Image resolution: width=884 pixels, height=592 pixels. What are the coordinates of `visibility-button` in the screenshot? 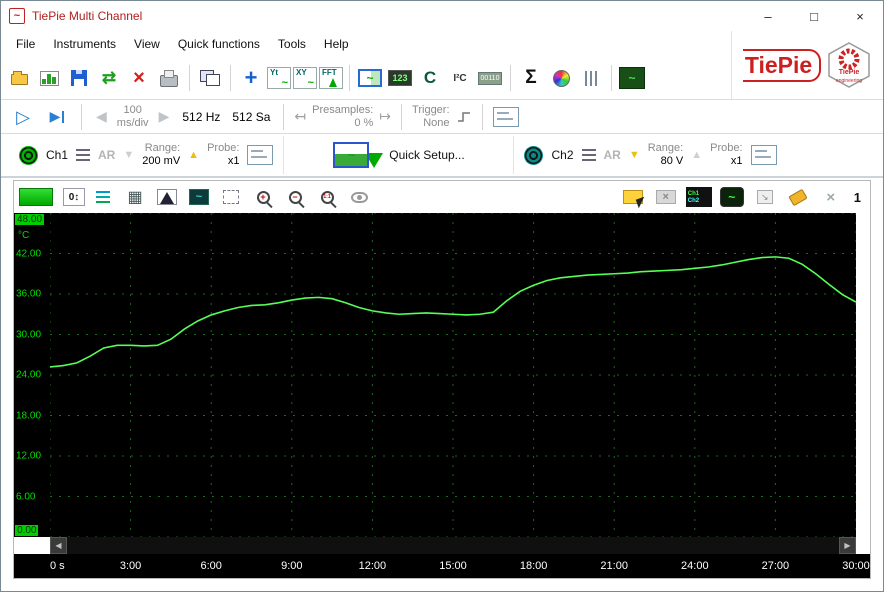 It's located at (359, 197).